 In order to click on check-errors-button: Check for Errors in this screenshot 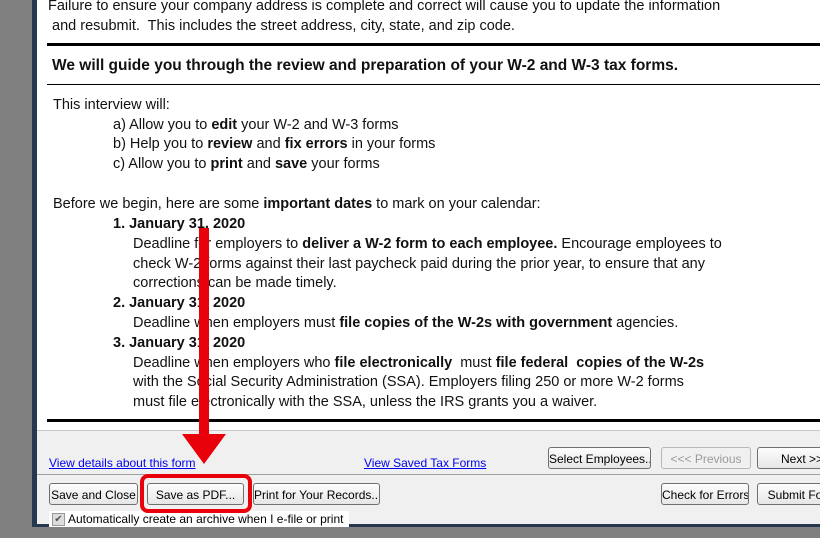, I will do `click(705, 494)`.